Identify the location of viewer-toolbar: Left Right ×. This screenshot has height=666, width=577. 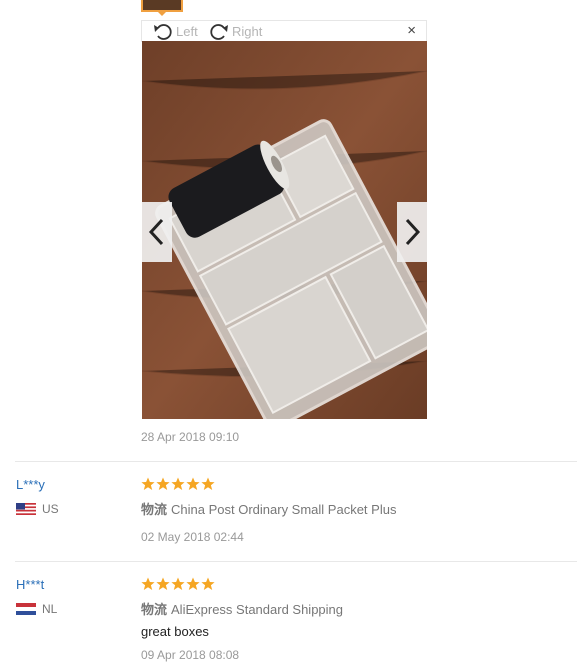
(284, 31).